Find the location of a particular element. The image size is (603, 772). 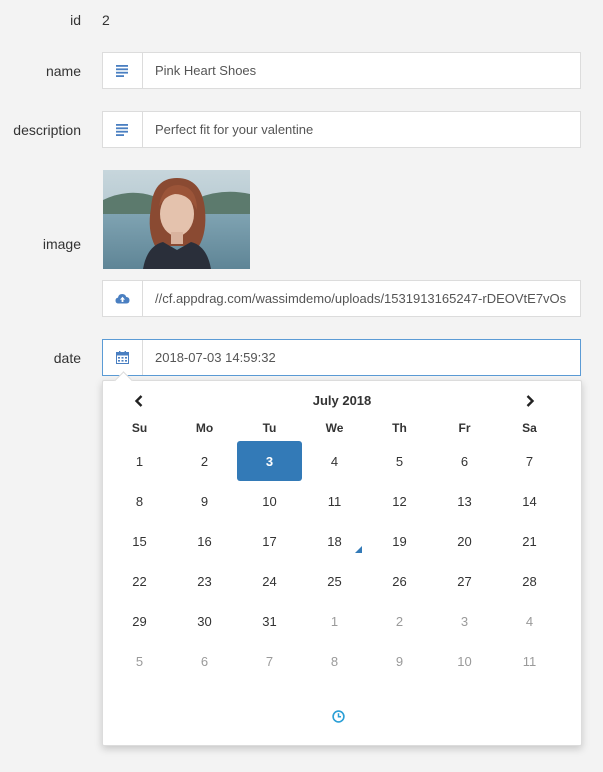

date-label: date is located at coordinates (67, 358).